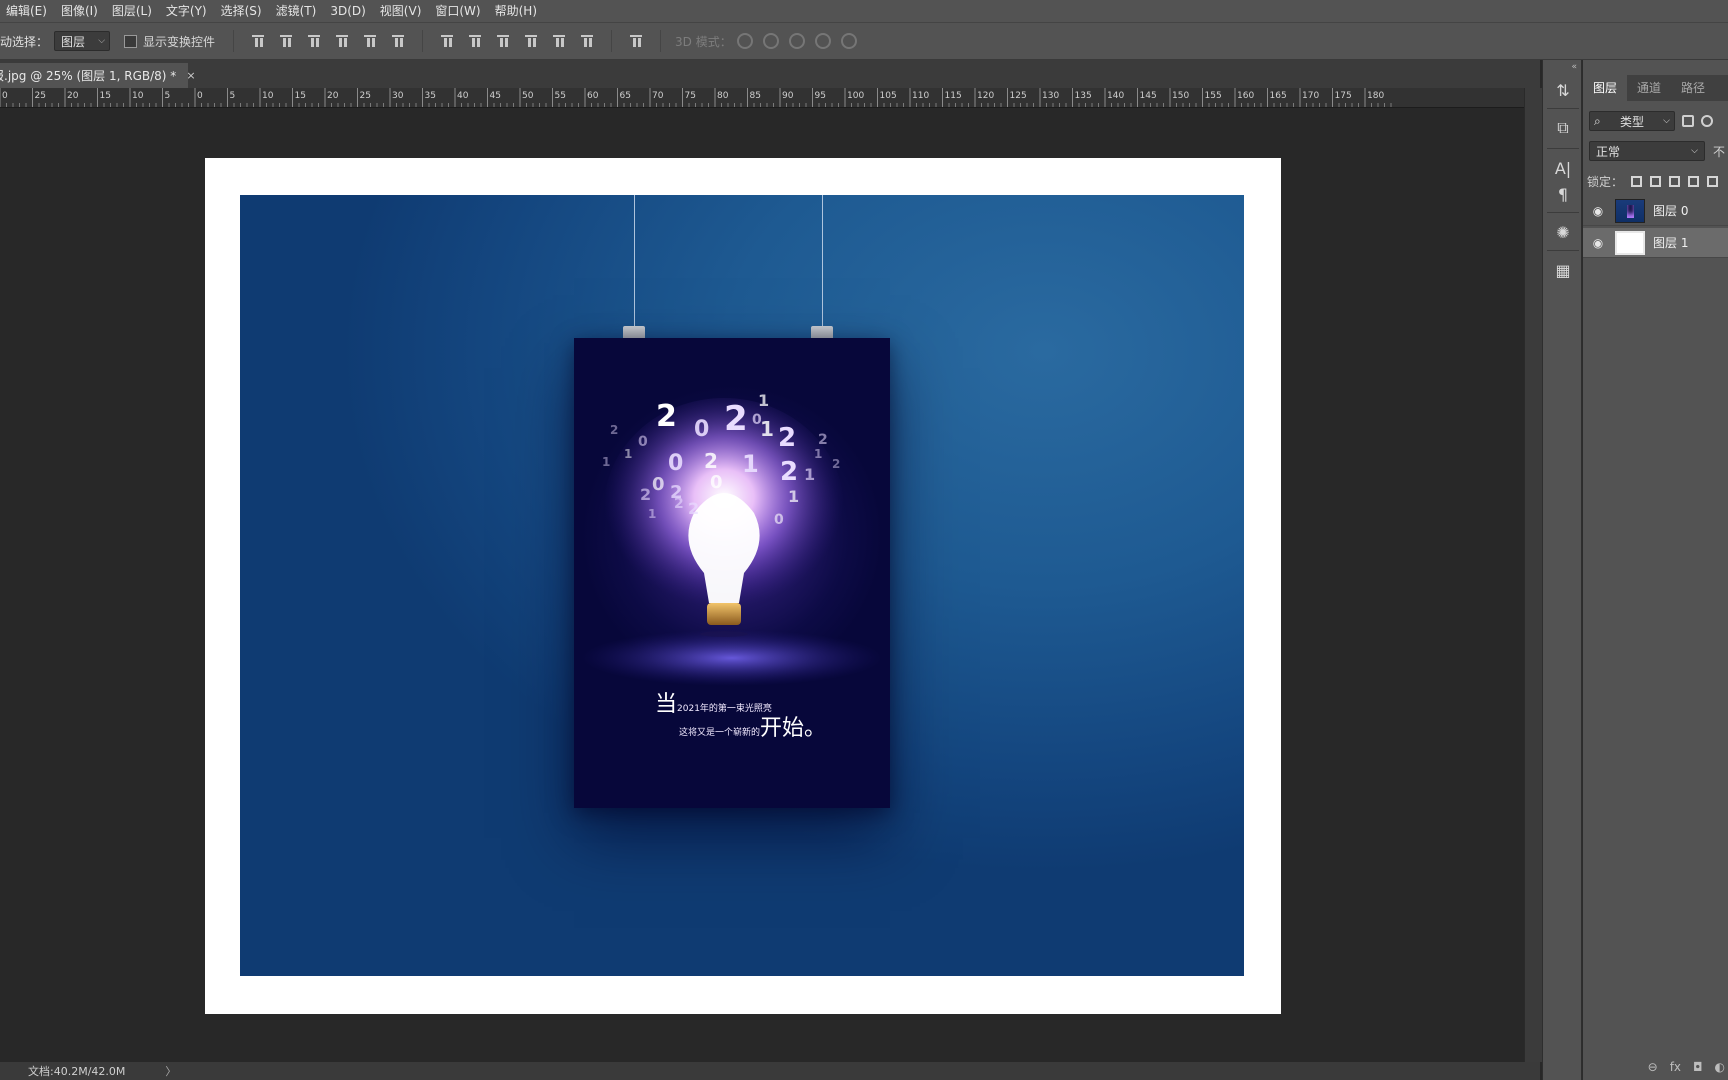 The height and width of the screenshot is (1080, 1728). I want to click on layer-row: ◉ 图层 1, so click(1655, 243).